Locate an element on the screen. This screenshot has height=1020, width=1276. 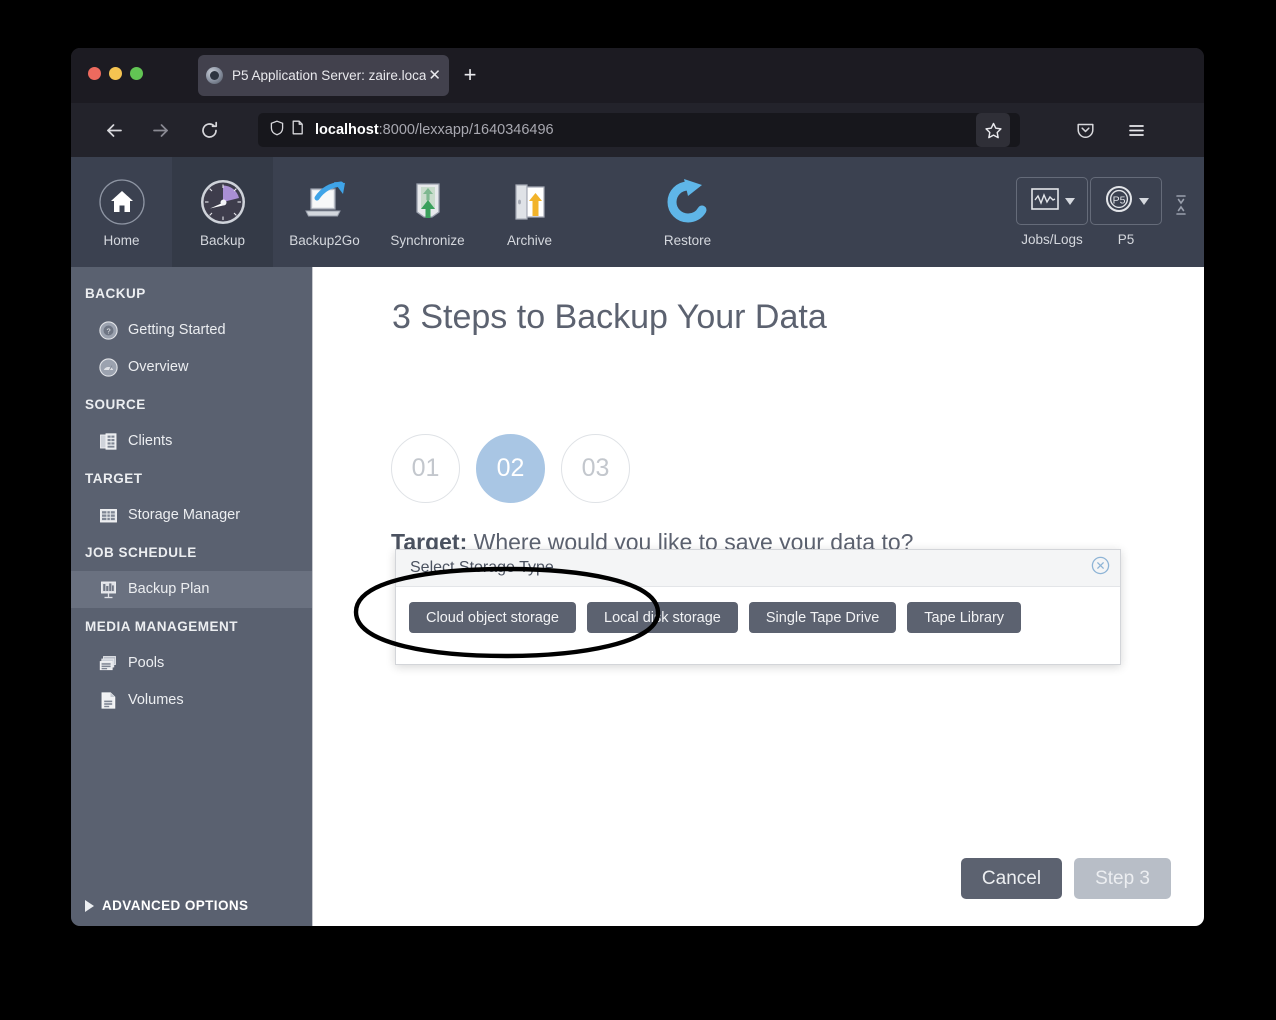
waveform-monitor-icon is located at coordinates (1045, 201).